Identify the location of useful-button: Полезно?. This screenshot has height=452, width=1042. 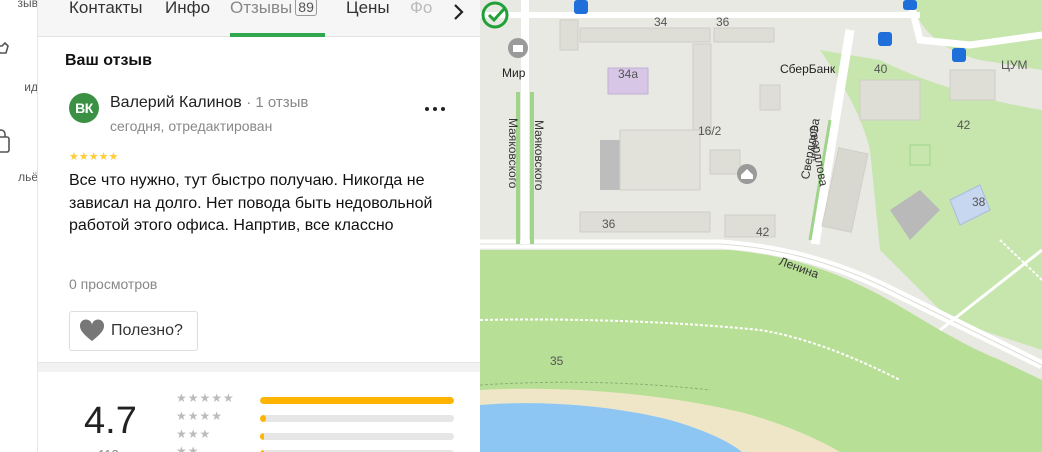
(133, 331).